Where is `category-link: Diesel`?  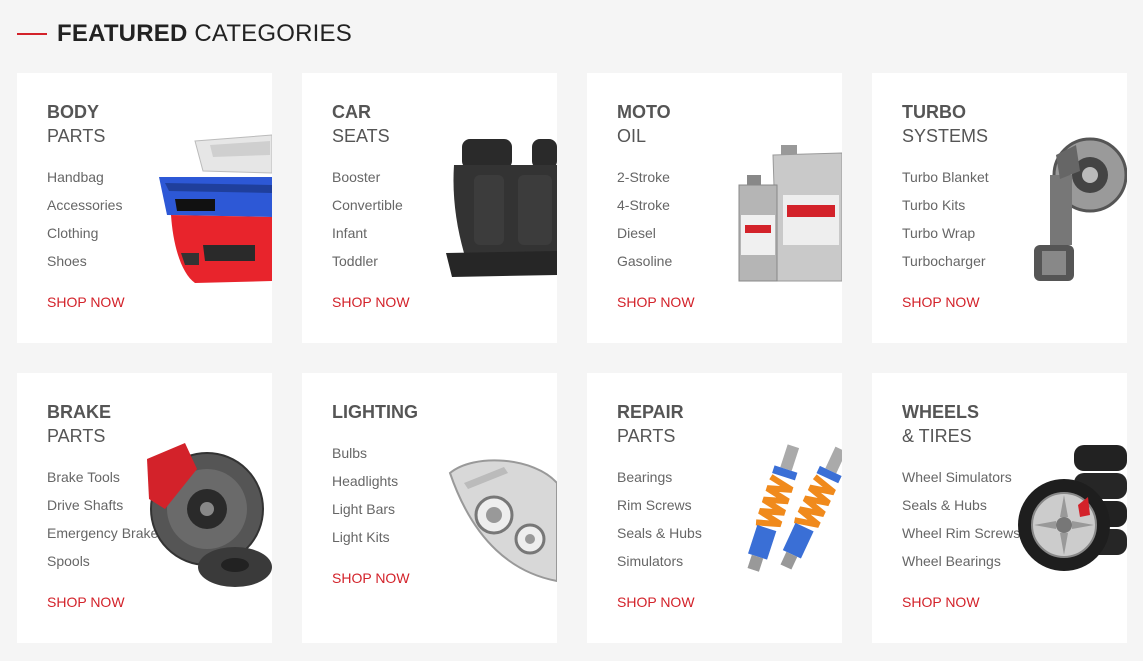 category-link: Diesel is located at coordinates (644, 233).